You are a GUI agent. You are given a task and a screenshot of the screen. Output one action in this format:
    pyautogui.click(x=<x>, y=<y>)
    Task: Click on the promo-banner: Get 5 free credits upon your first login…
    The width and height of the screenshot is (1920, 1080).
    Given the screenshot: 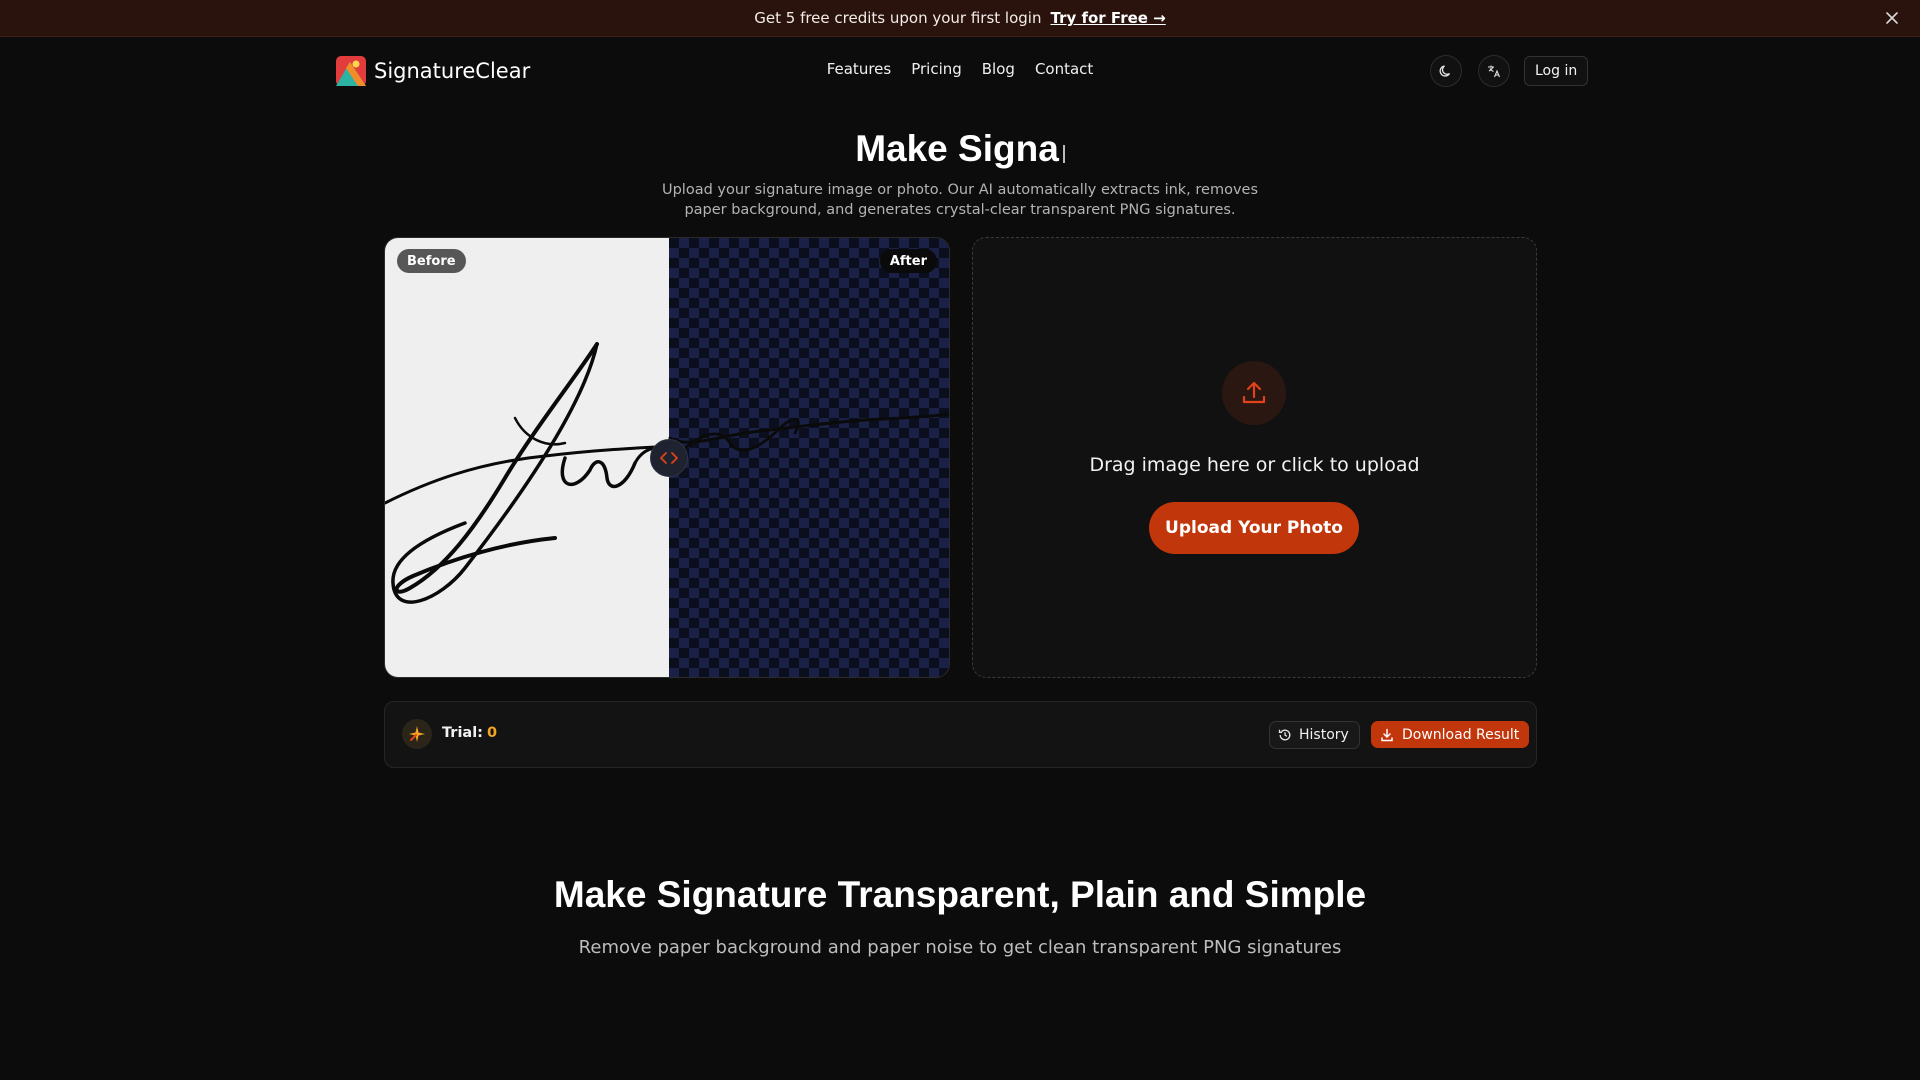 What is the action you would take?
    pyautogui.click(x=960, y=18)
    